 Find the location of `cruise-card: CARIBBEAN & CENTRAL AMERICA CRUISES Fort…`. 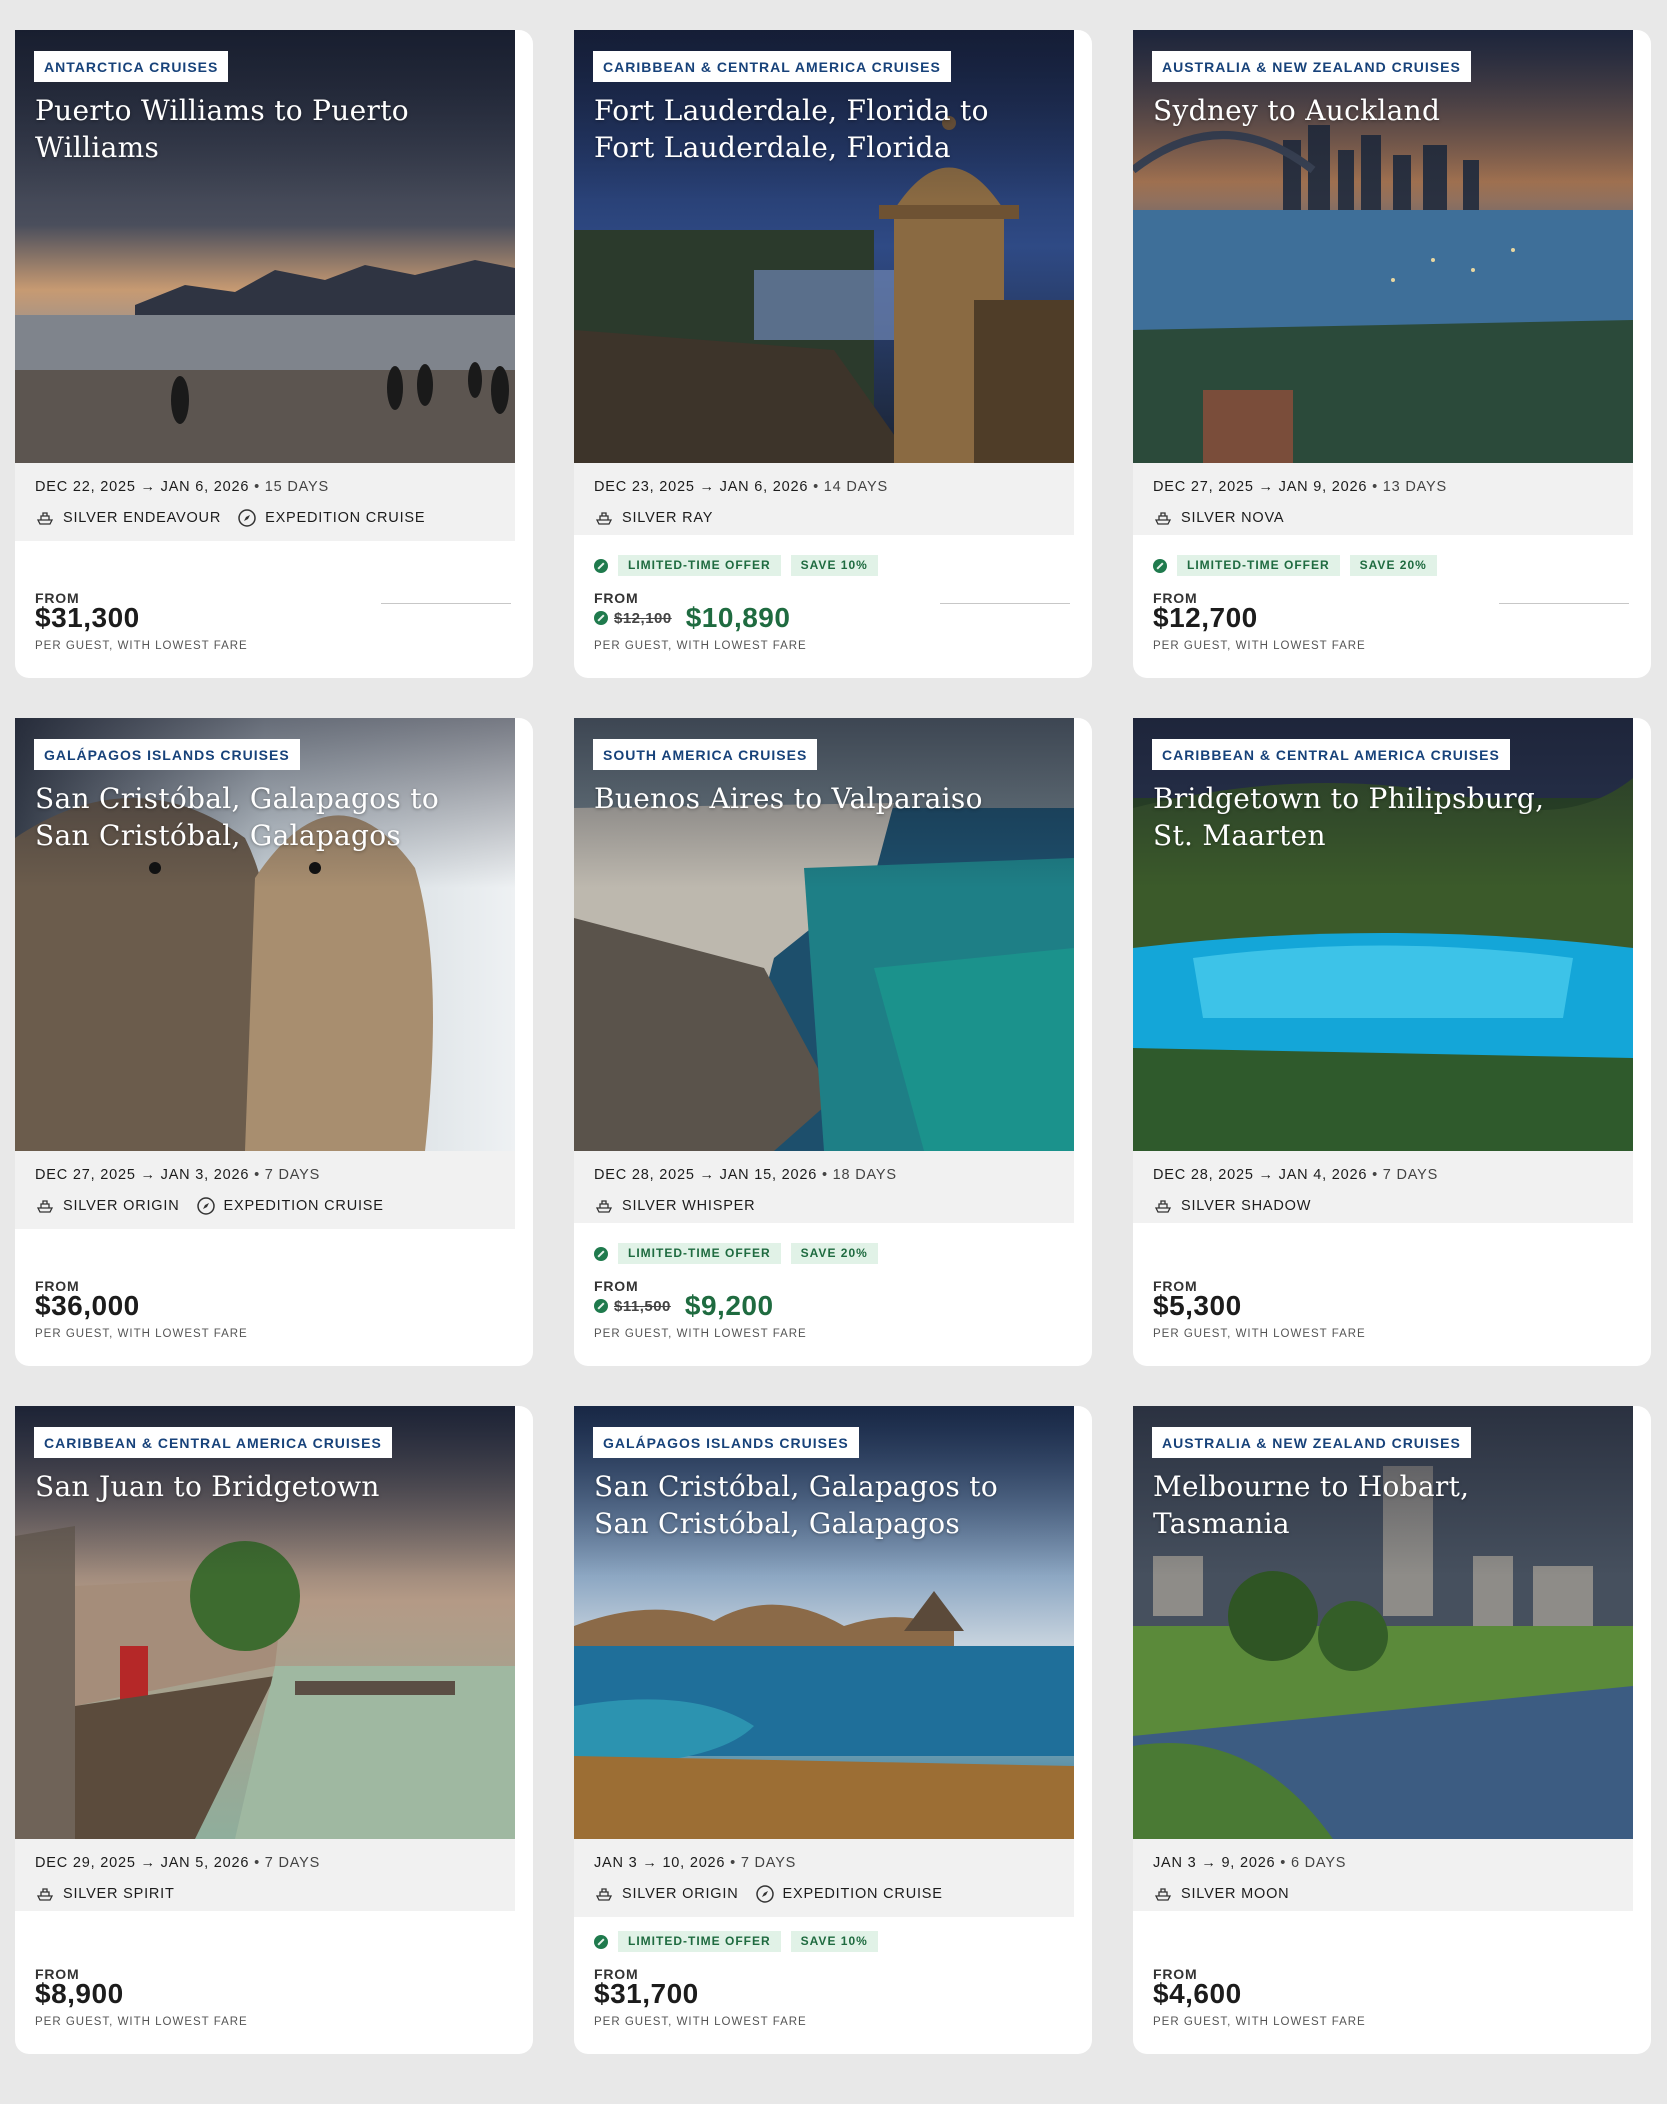

cruise-card: CARIBBEAN & CENTRAL AMERICA CRUISES Fort… is located at coordinates (833, 354).